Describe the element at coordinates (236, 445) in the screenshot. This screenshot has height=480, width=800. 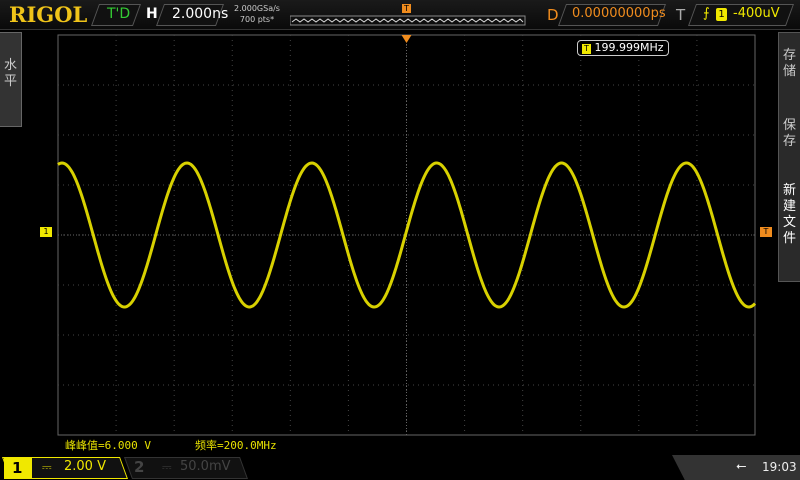
I see `measurement-frequency: 频率=200.0MHz` at that location.